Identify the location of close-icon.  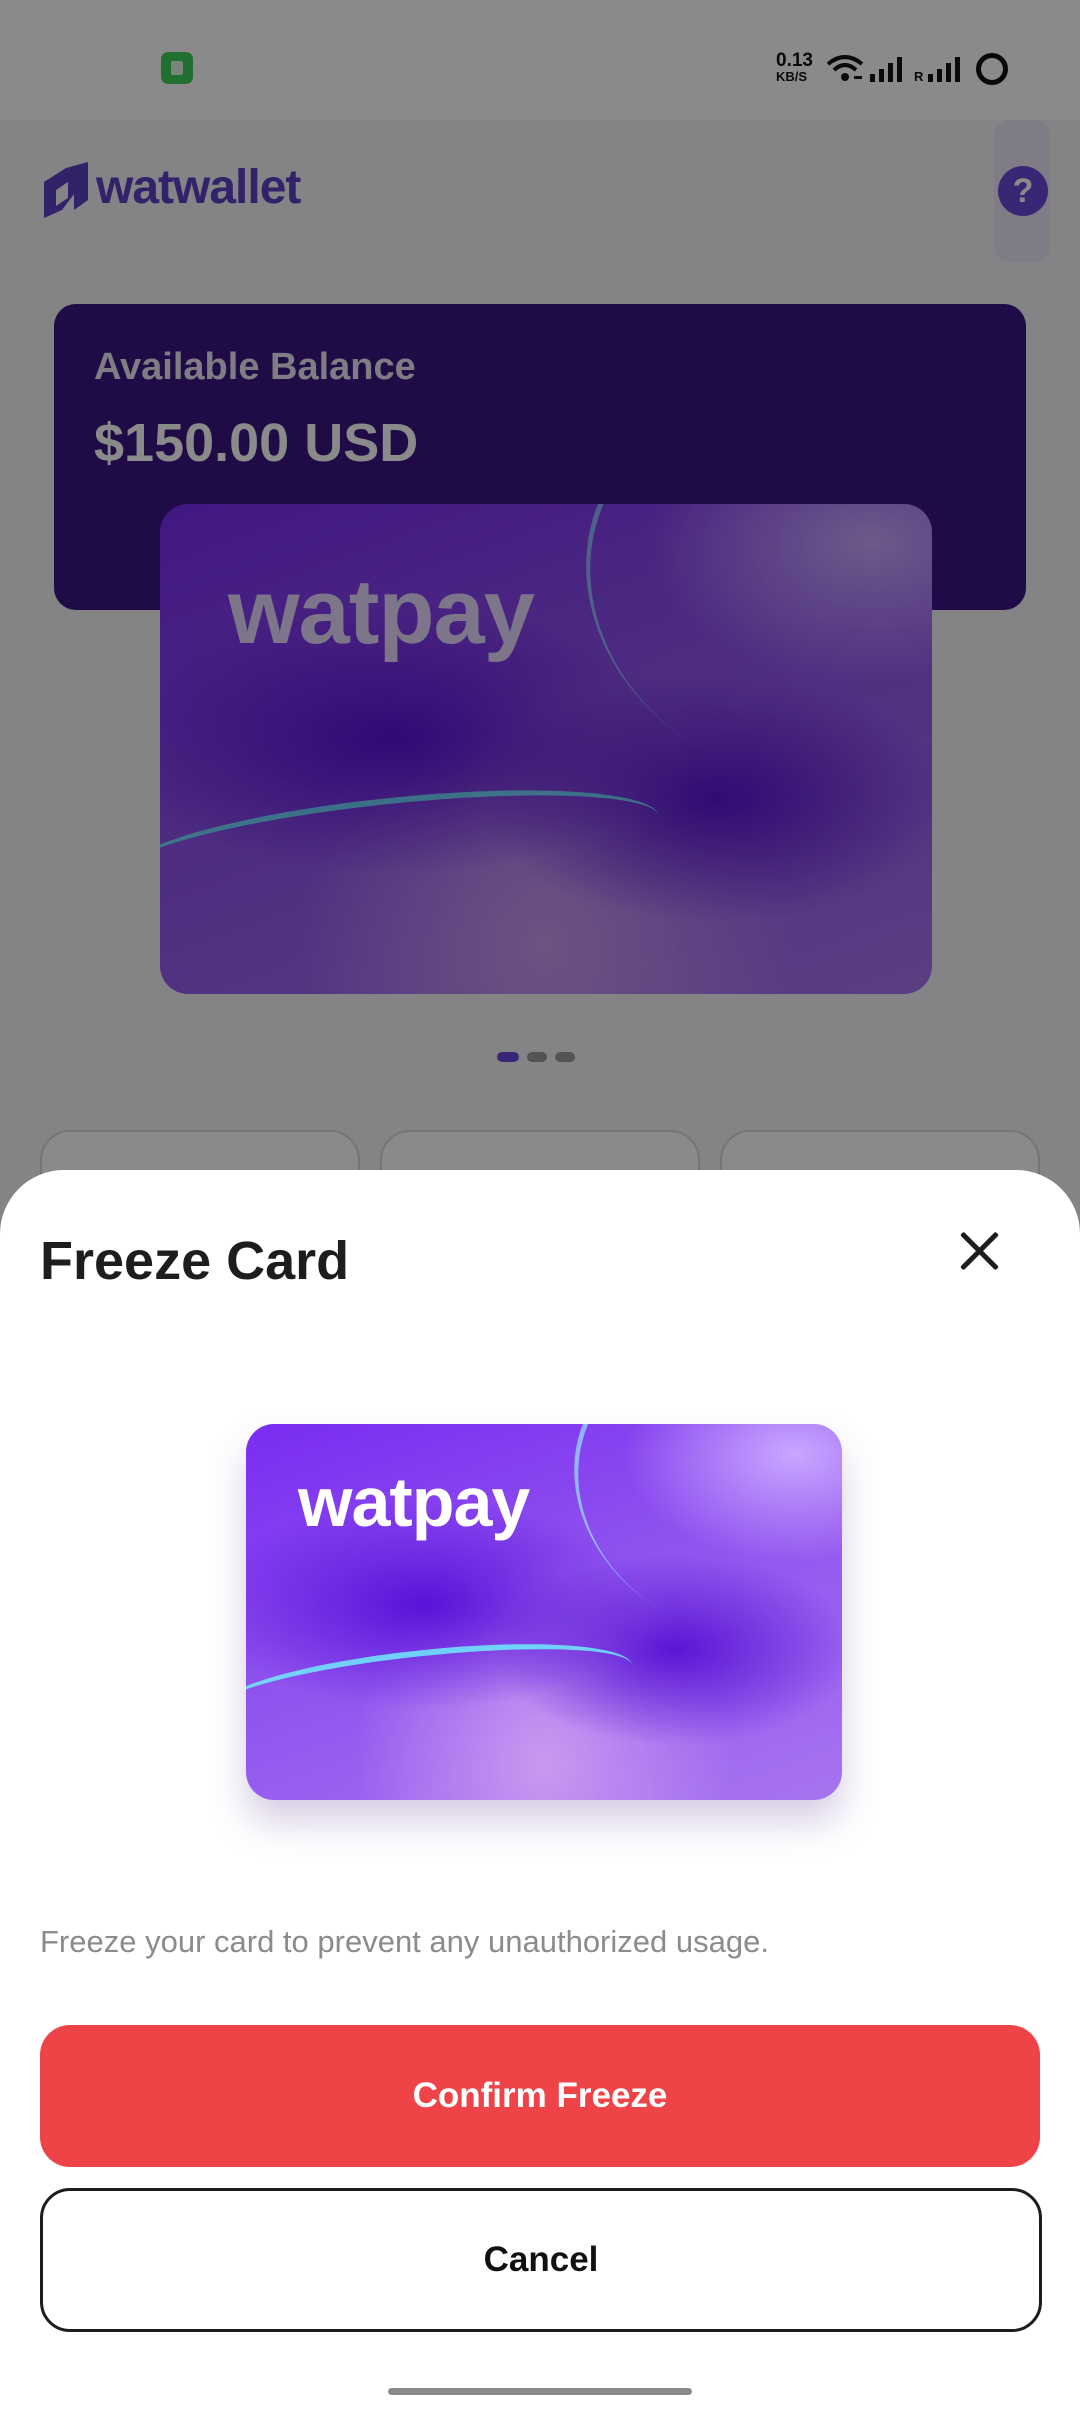
(979, 1251).